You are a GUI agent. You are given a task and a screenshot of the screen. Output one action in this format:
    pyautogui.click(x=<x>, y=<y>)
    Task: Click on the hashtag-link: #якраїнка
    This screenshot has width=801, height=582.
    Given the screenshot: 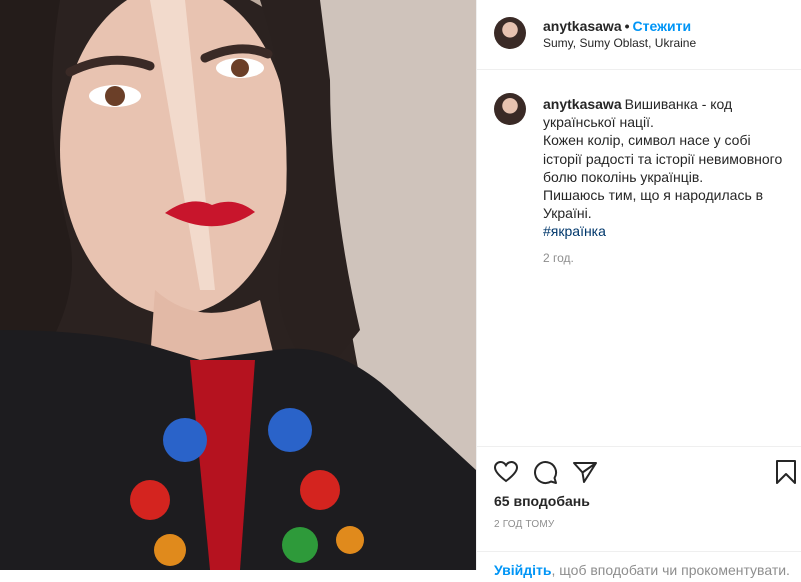 What is the action you would take?
    pyautogui.click(x=670, y=231)
    